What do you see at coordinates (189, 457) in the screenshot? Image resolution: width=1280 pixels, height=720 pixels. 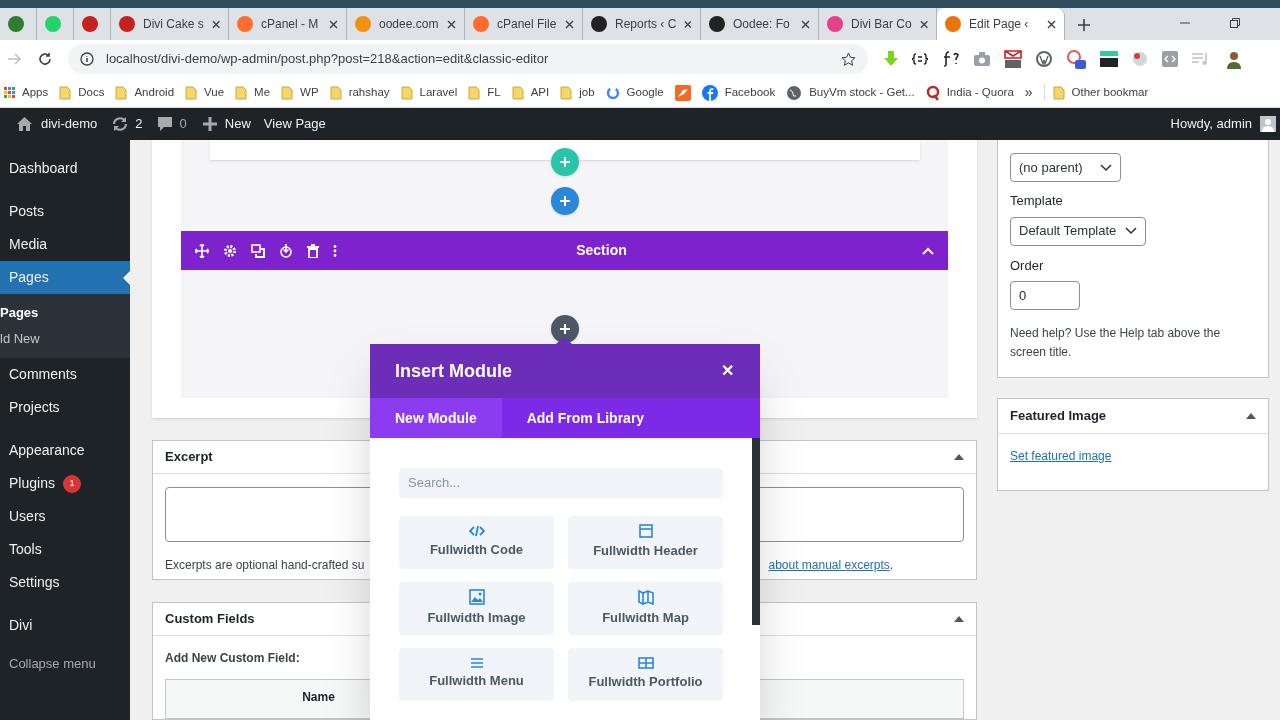 I see `box-title: Excerpt` at bounding box center [189, 457].